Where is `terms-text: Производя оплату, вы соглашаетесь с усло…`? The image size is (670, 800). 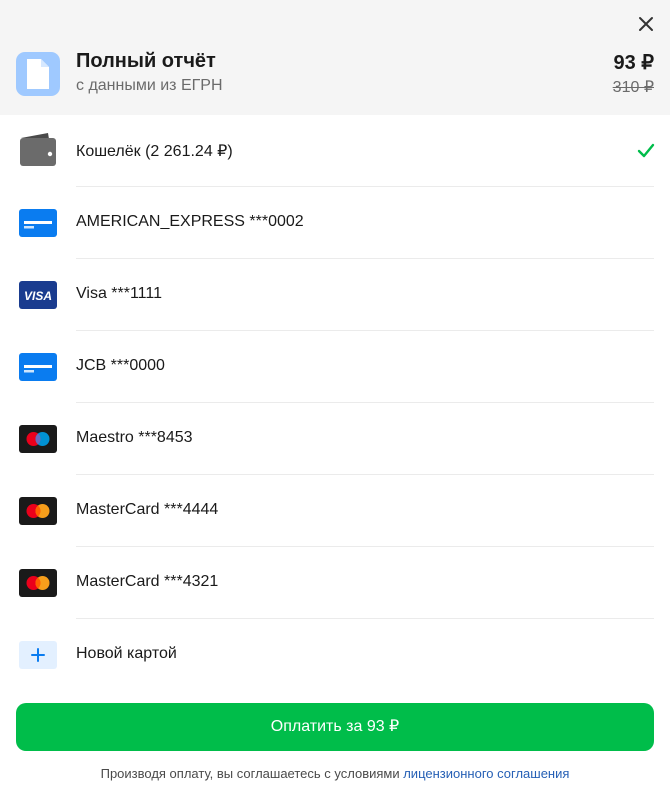 terms-text: Производя оплату, вы соглашаетесь с усло… is located at coordinates (335, 773).